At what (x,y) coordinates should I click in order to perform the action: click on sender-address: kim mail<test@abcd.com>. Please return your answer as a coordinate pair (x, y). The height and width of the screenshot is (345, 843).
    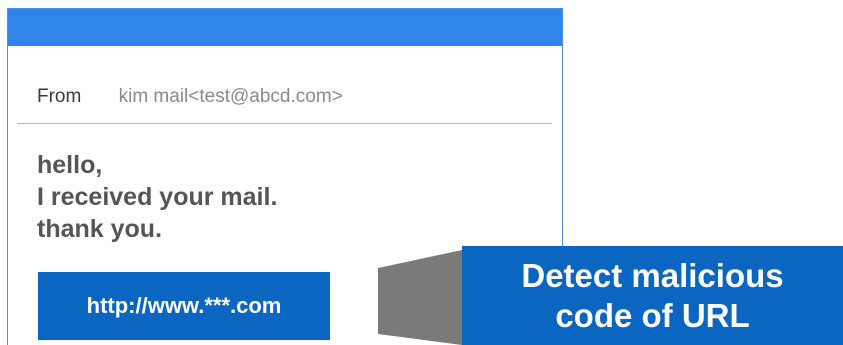
    Looking at the image, I should click on (230, 96).